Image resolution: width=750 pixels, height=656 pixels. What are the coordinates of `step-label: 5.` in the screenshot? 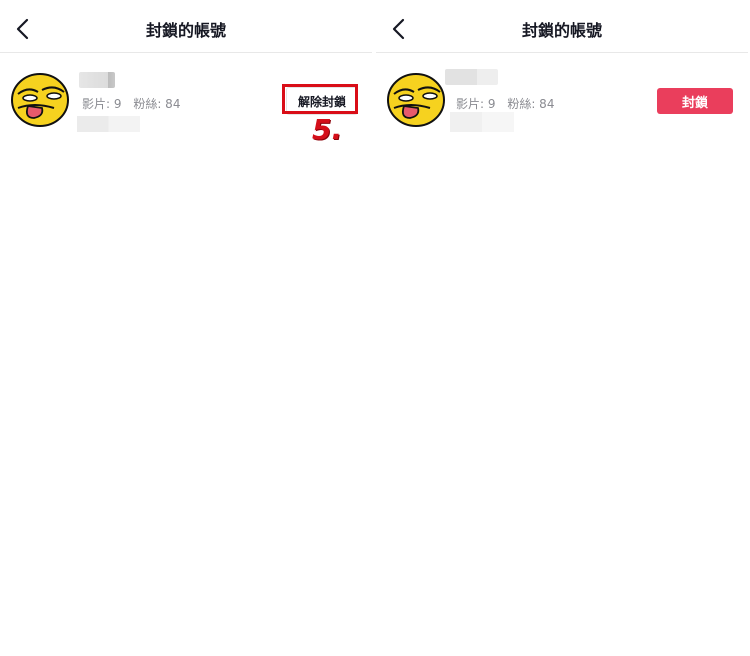 It's located at (327, 129).